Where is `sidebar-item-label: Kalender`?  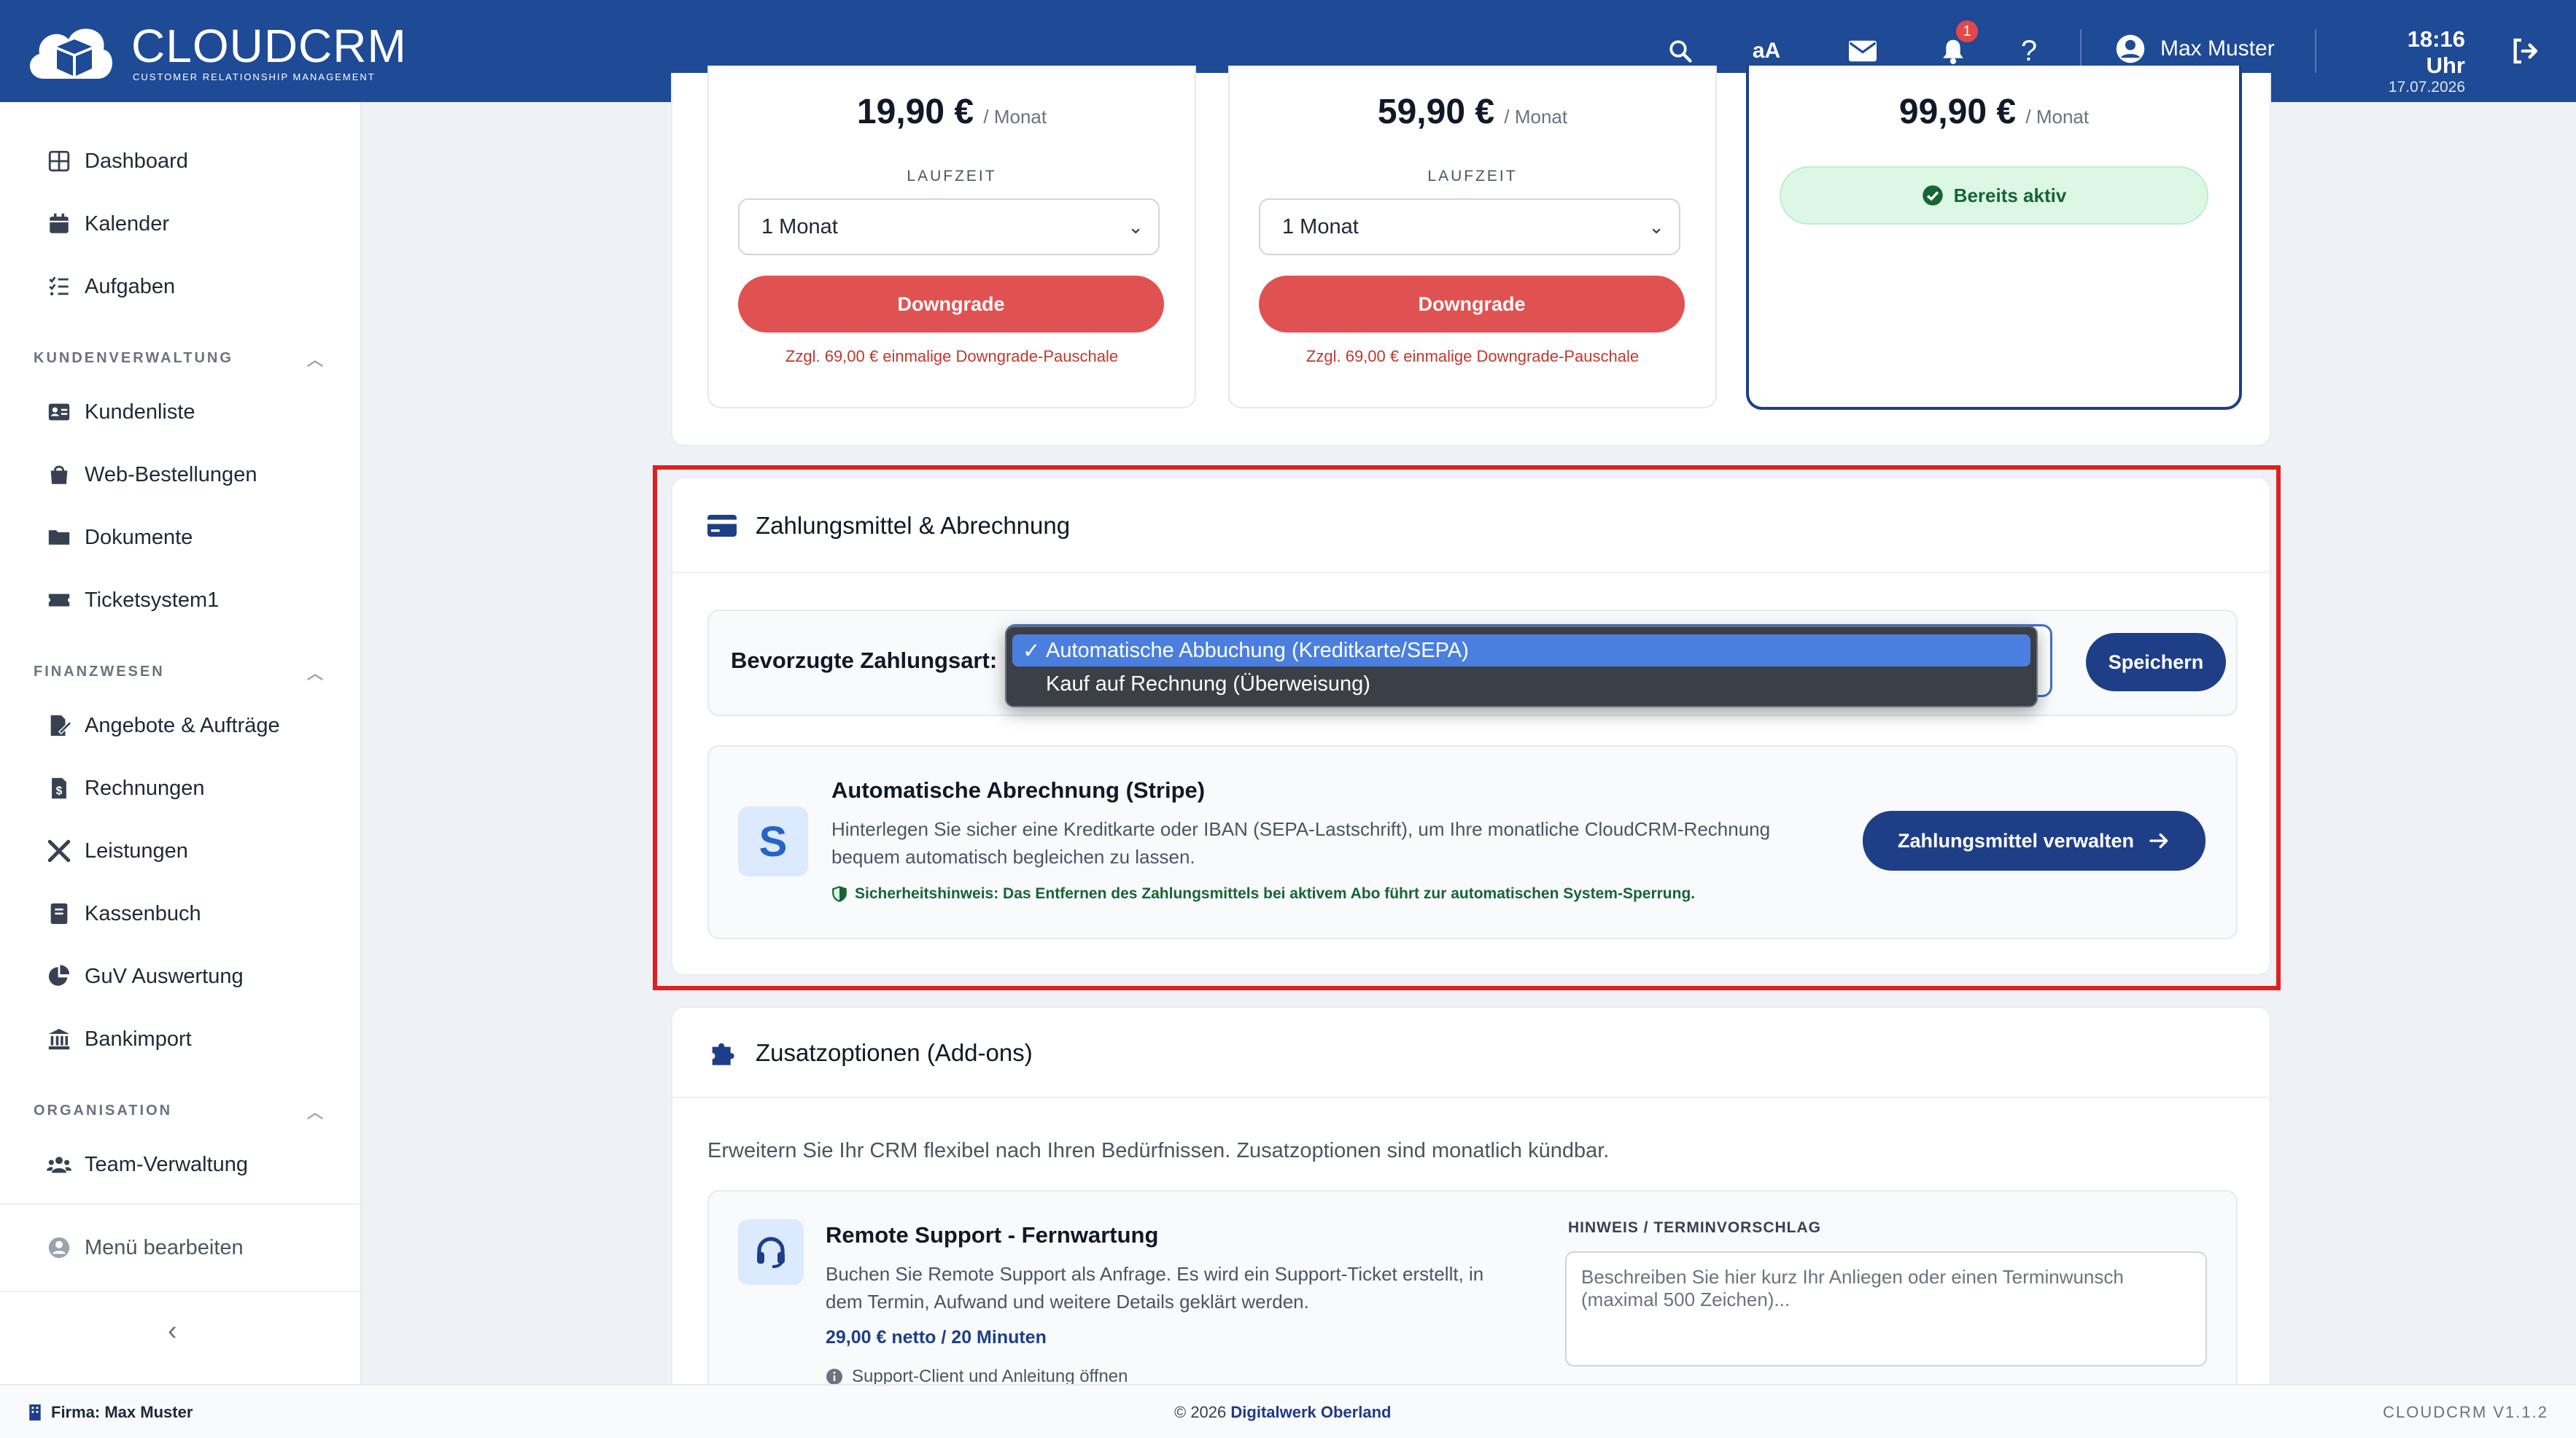 sidebar-item-label: Kalender is located at coordinates (128, 224).